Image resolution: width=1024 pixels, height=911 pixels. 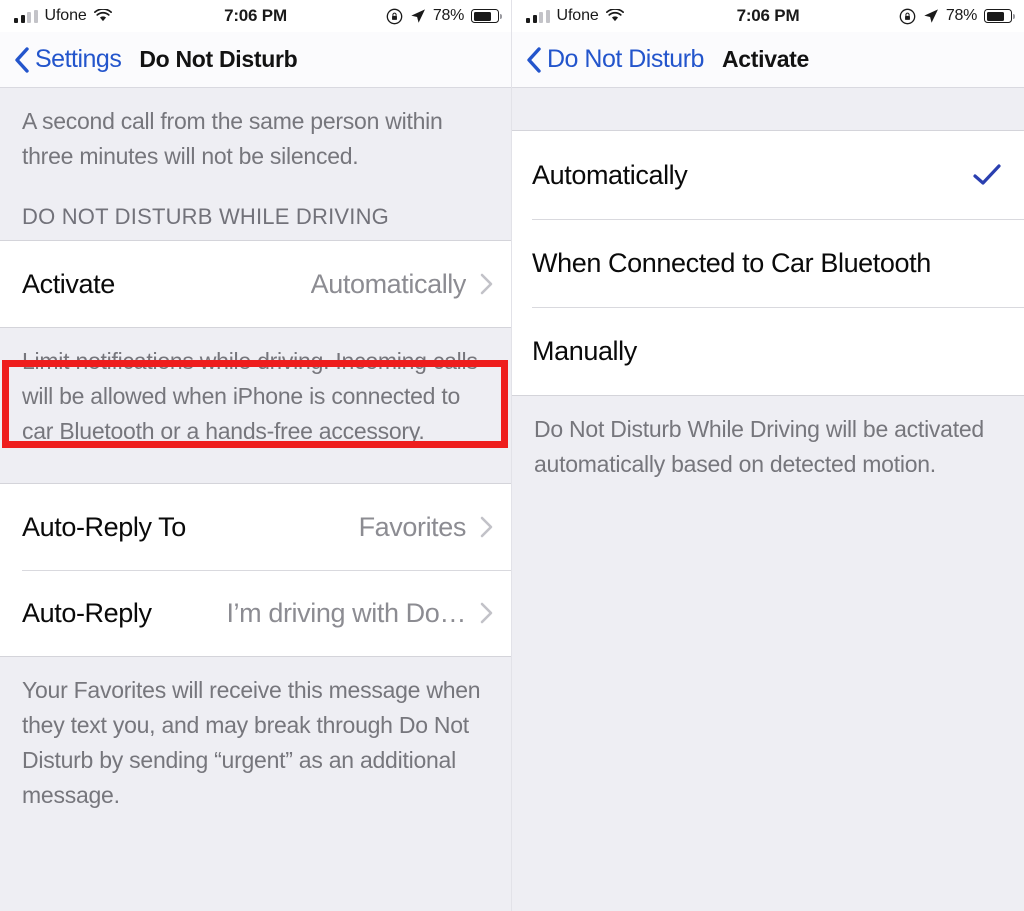 I want to click on back-button-label: Do Not Disturb, so click(x=625, y=59).